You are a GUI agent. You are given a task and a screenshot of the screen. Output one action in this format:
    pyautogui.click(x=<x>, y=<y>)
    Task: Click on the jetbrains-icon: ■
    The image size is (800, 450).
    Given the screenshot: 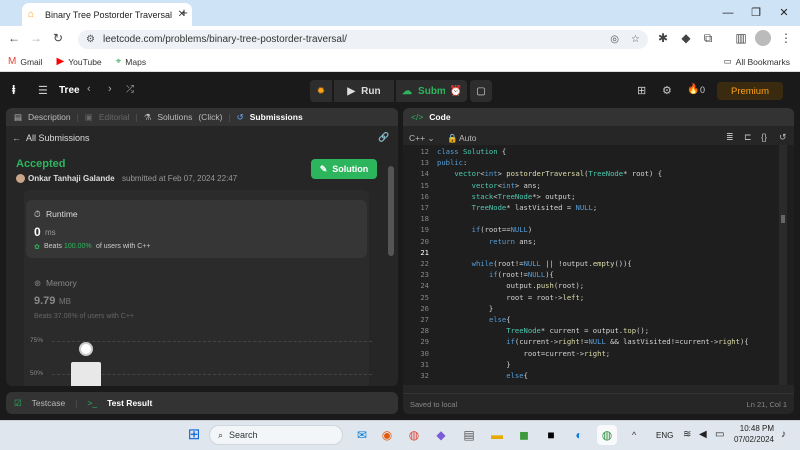 What is the action you would take?
    pyautogui.click(x=551, y=435)
    